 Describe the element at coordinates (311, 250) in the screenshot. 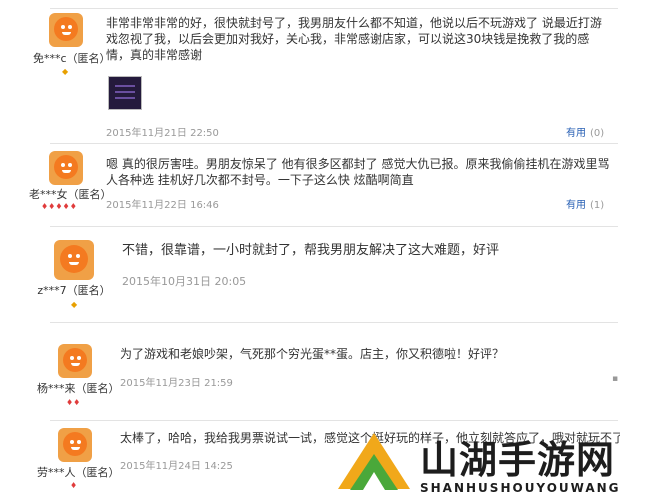

I see `review-text: 不错，很靠谱，一小时就封了，帮我男朋友解决了这大难题，好评` at that location.